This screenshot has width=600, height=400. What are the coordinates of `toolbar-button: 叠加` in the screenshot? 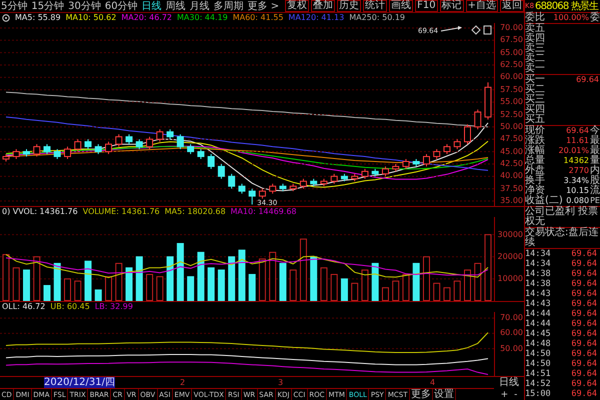 It's located at (323, 6).